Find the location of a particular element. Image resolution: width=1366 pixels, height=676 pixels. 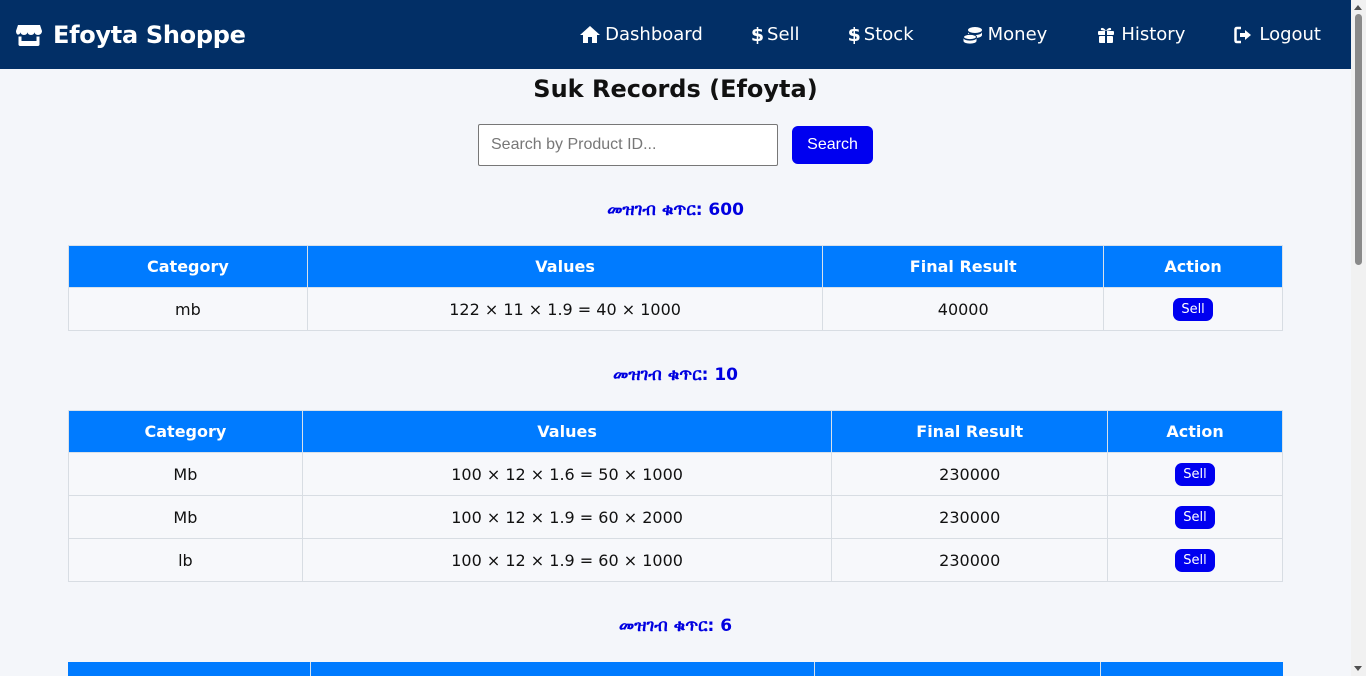

nav-logout: Logout is located at coordinates (1277, 34).